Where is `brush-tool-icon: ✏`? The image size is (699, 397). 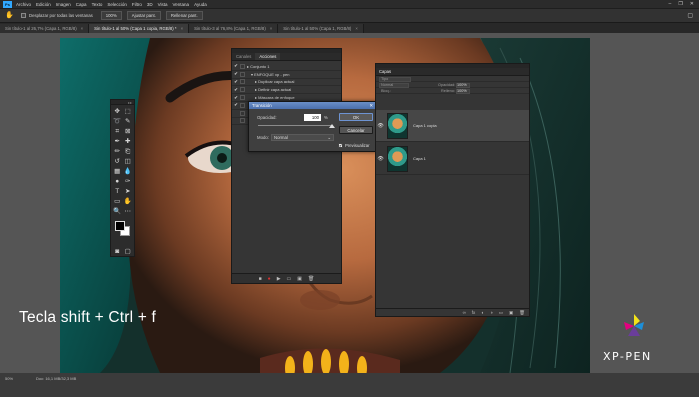
brush-tool-icon: ✏ is located at coordinates (117, 152).